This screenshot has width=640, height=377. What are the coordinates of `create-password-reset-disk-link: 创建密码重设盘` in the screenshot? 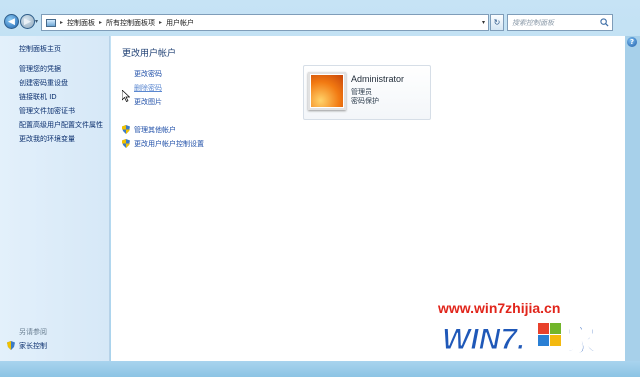 It's located at (43, 83).